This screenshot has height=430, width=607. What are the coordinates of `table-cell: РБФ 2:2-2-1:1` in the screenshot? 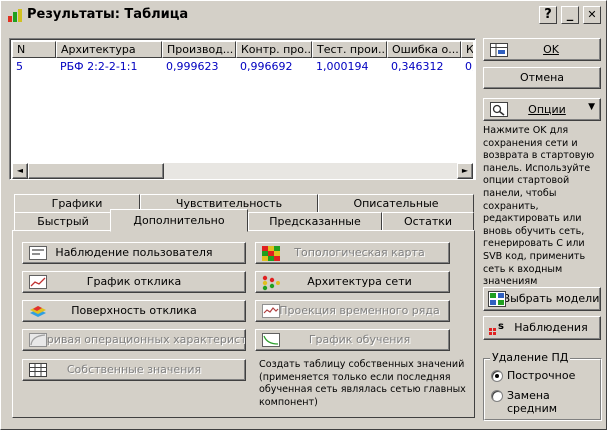 It's located at (99, 66).